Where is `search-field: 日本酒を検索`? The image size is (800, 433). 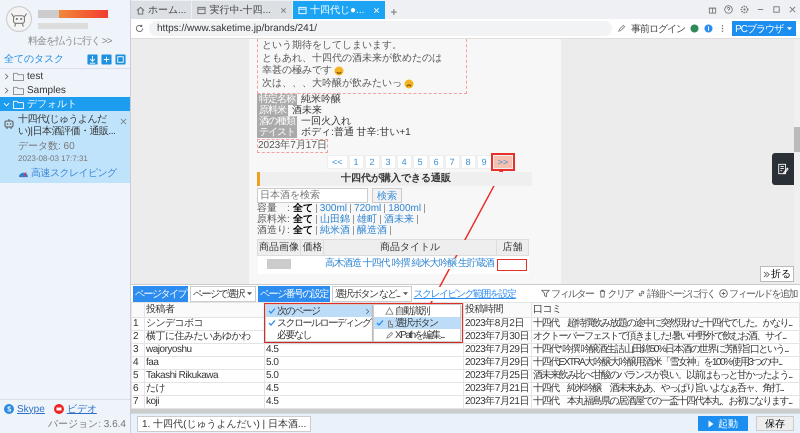 search-field: 日本酒を検索 is located at coordinates (312, 195).